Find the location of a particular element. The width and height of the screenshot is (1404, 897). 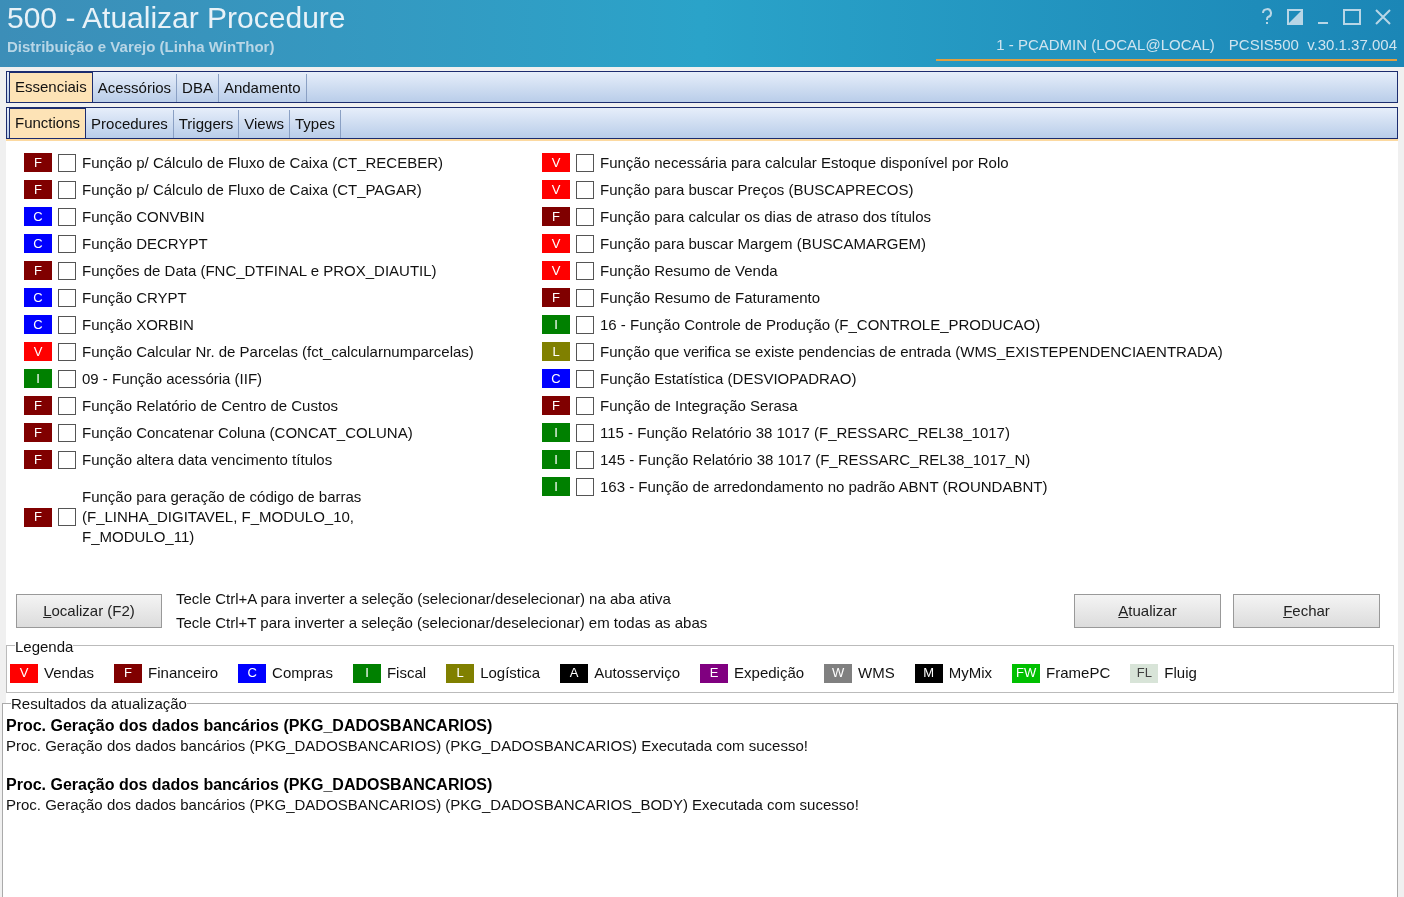

hint-text: Tecle Ctrl+A para inverter a seleção (selecionar/deselecionar) na aba ativa is located at coordinates (424, 599).